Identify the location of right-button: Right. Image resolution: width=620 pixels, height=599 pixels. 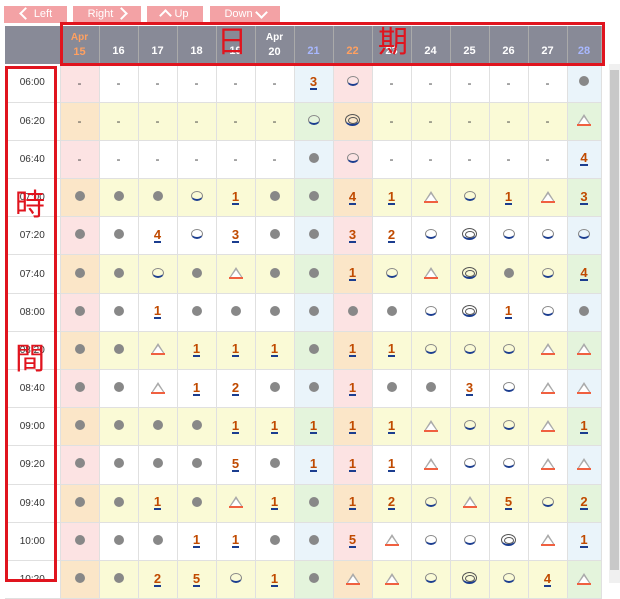
(107, 14).